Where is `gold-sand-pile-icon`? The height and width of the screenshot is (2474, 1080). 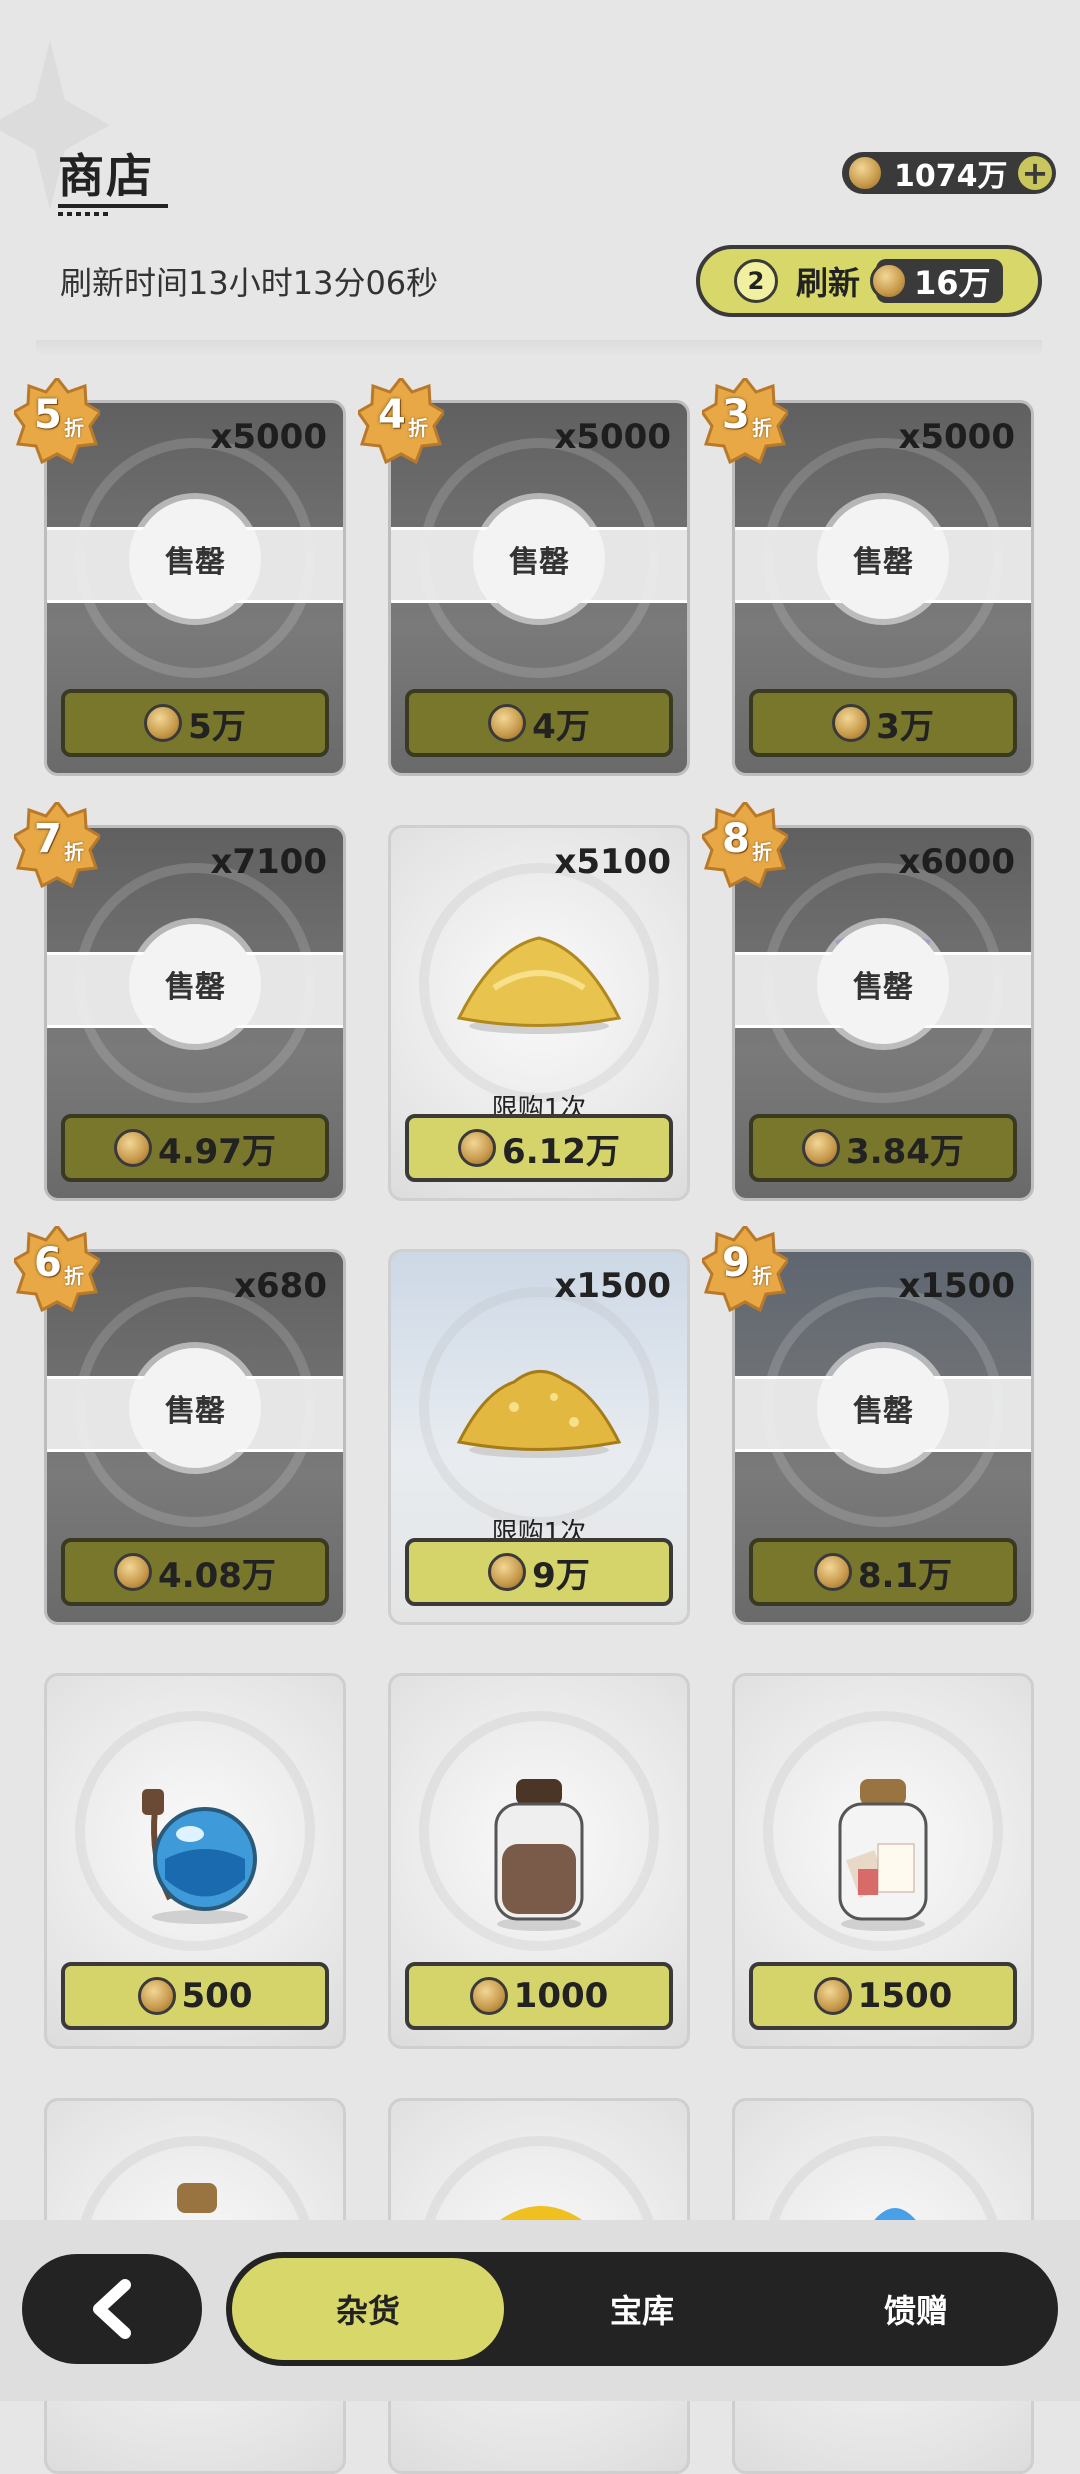
gold-sand-pile-icon is located at coordinates (539, 1414).